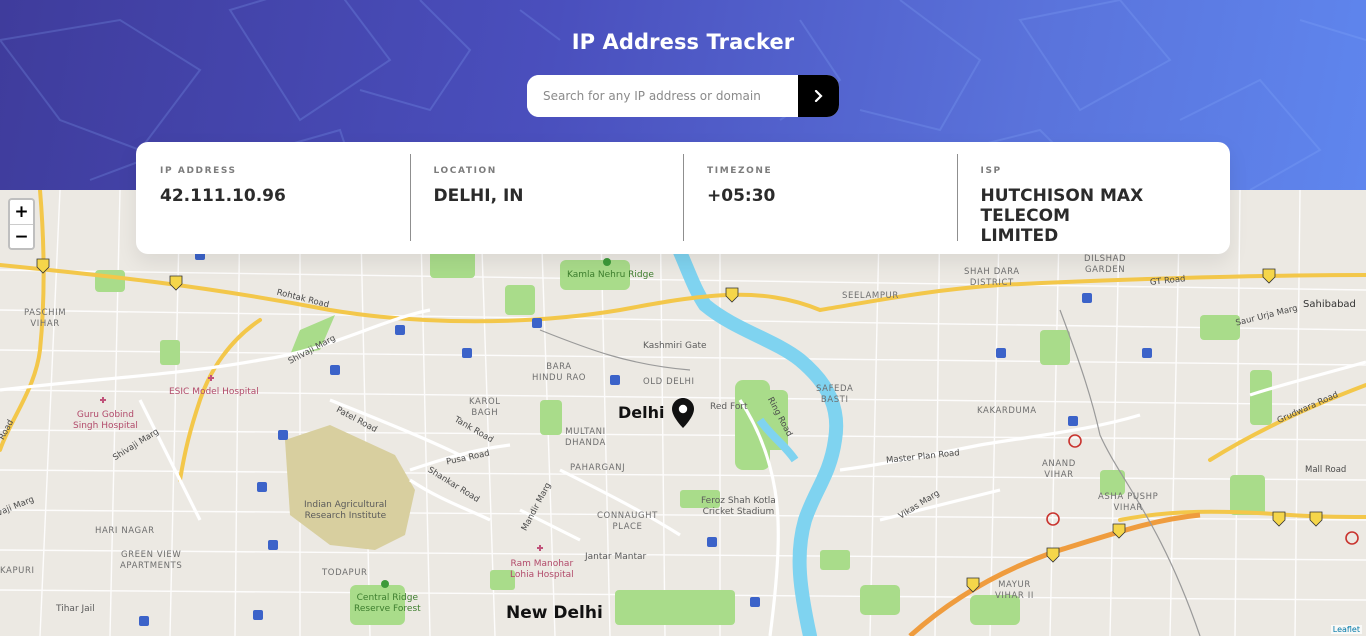 The width and height of the screenshot is (1366, 636). I want to click on info-label: IP ADDRESS, so click(198, 171).